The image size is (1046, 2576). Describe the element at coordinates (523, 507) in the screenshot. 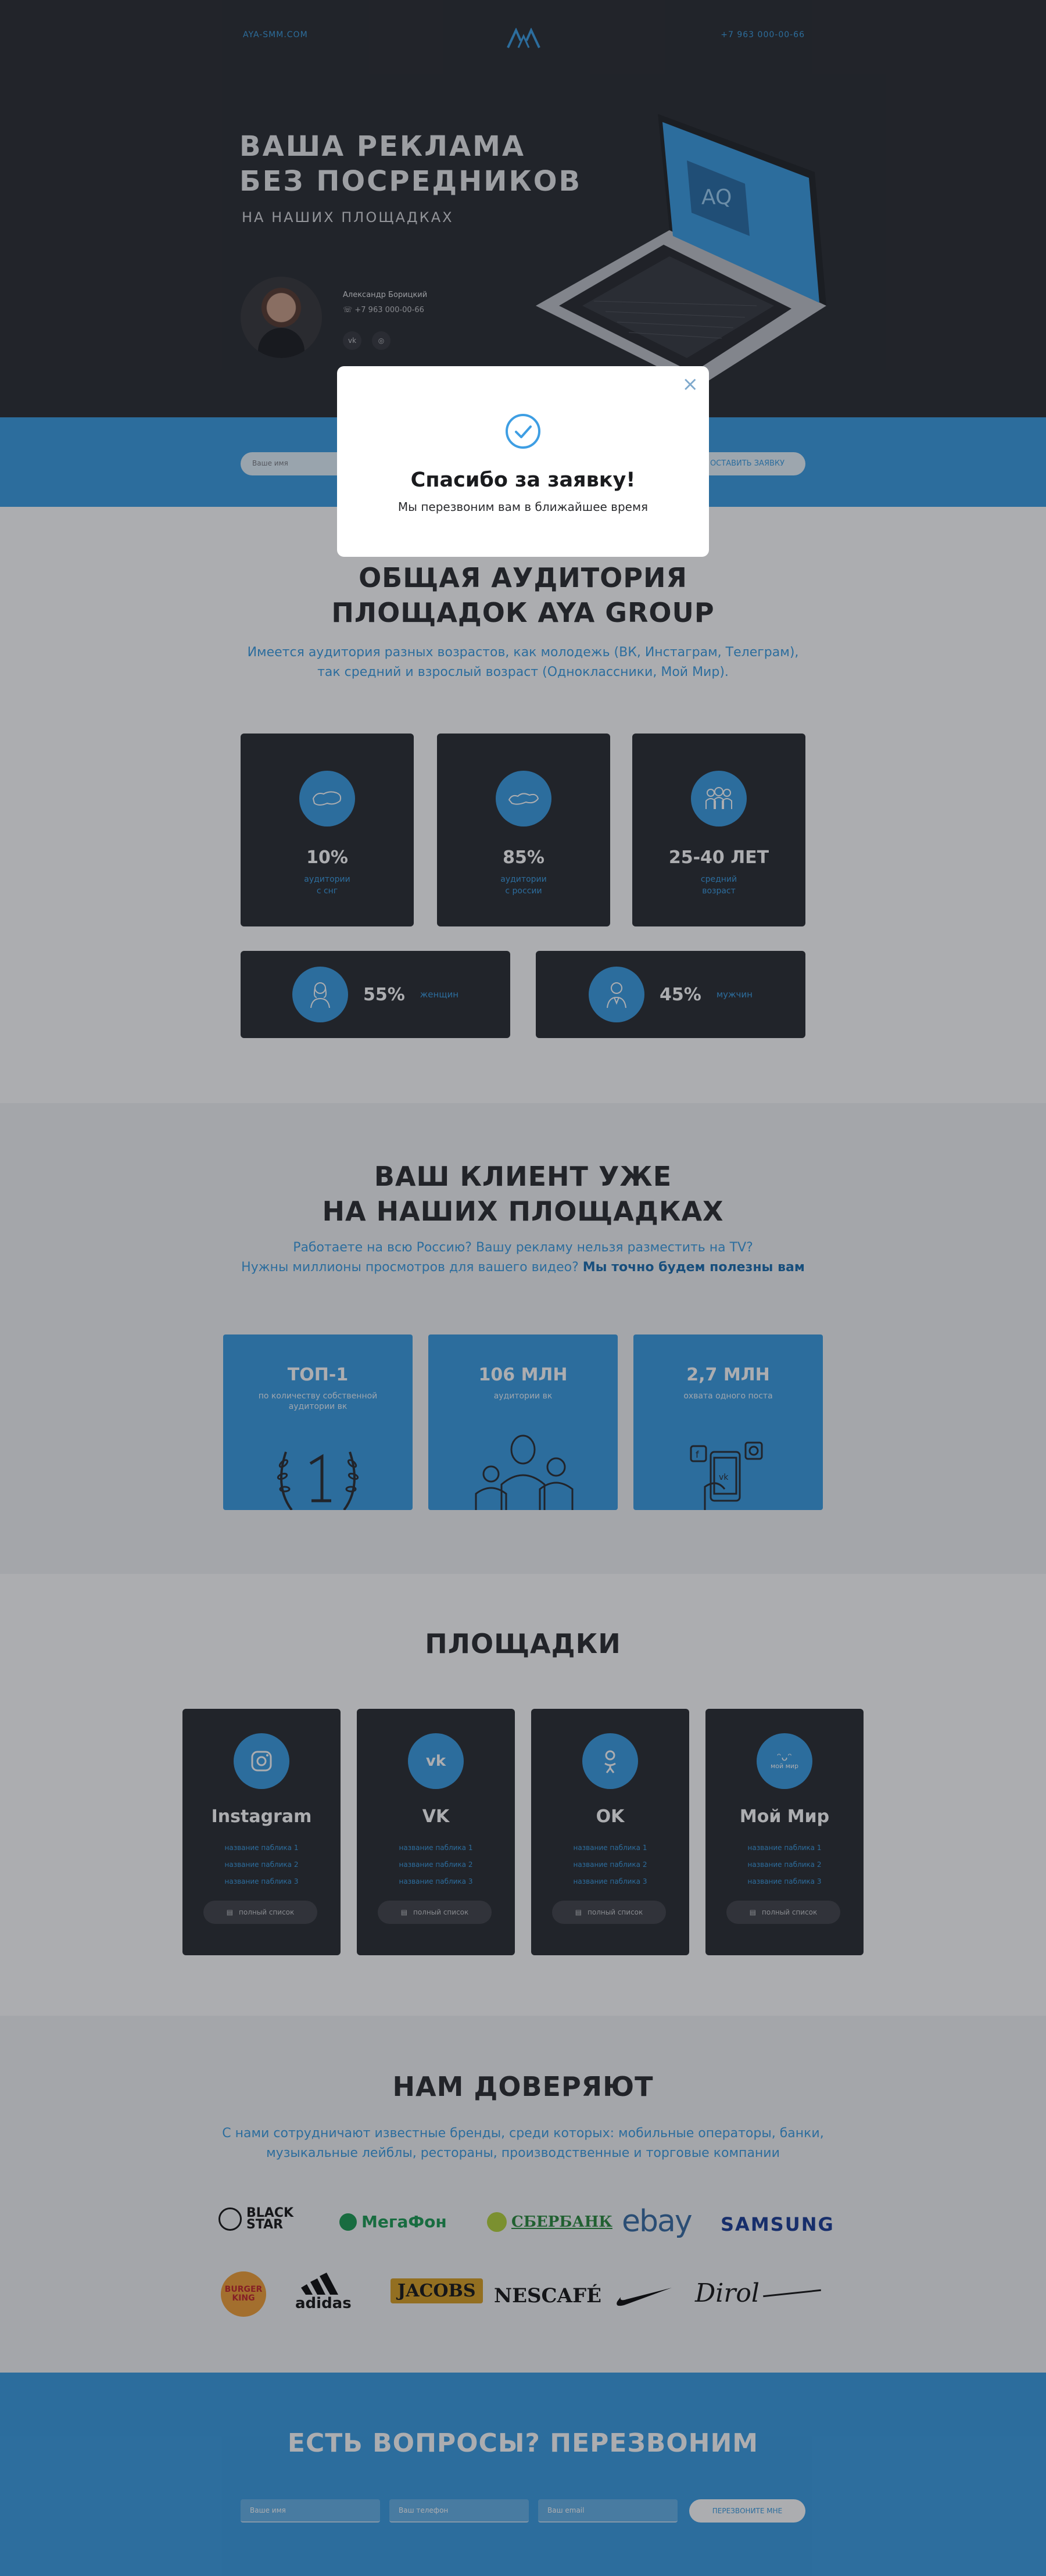

I see `modal-text: Мы перезвоним вам в ближайшее время` at that location.